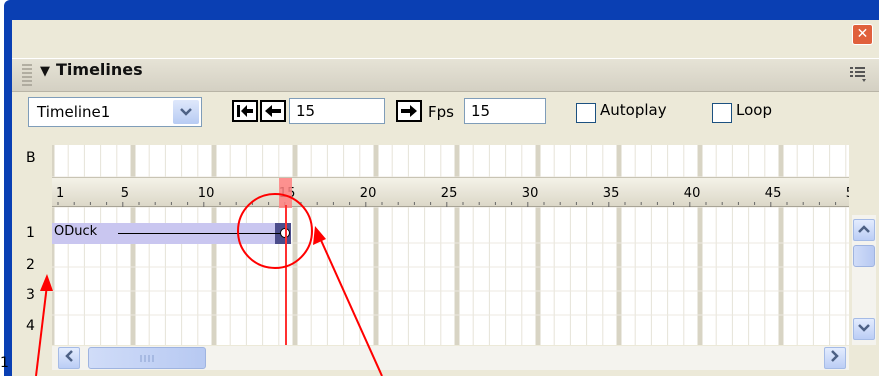 The height and width of the screenshot is (376, 879). I want to click on annotation-arrowhead-right, so click(319, 235).